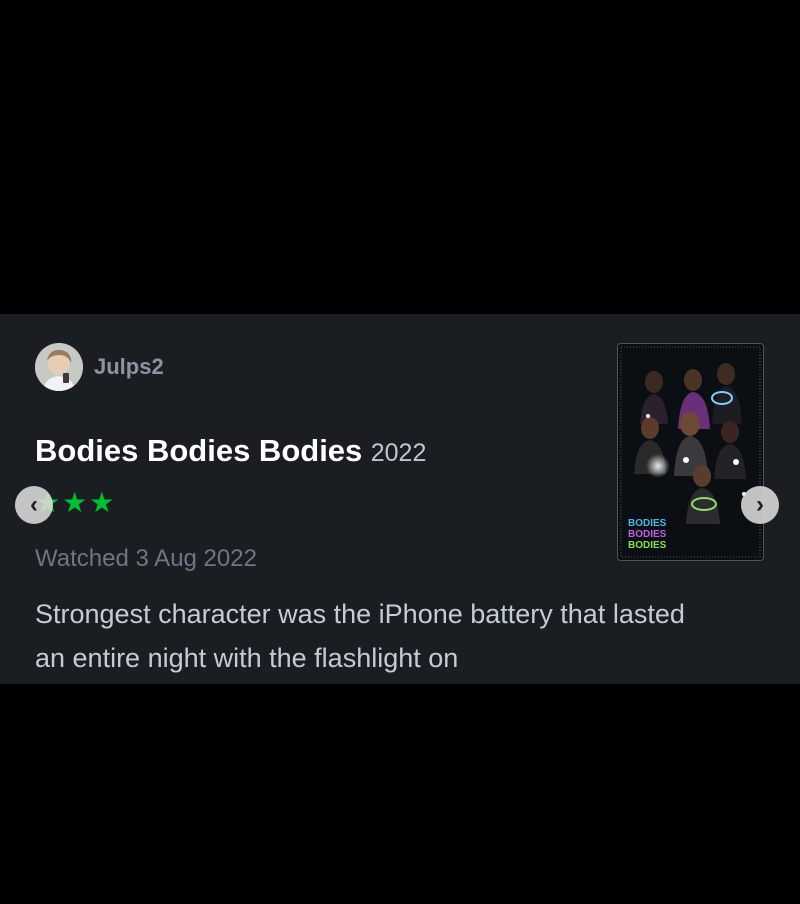 This screenshot has width=800, height=904. What do you see at coordinates (129, 367) in the screenshot?
I see `username-link: Julps2` at bounding box center [129, 367].